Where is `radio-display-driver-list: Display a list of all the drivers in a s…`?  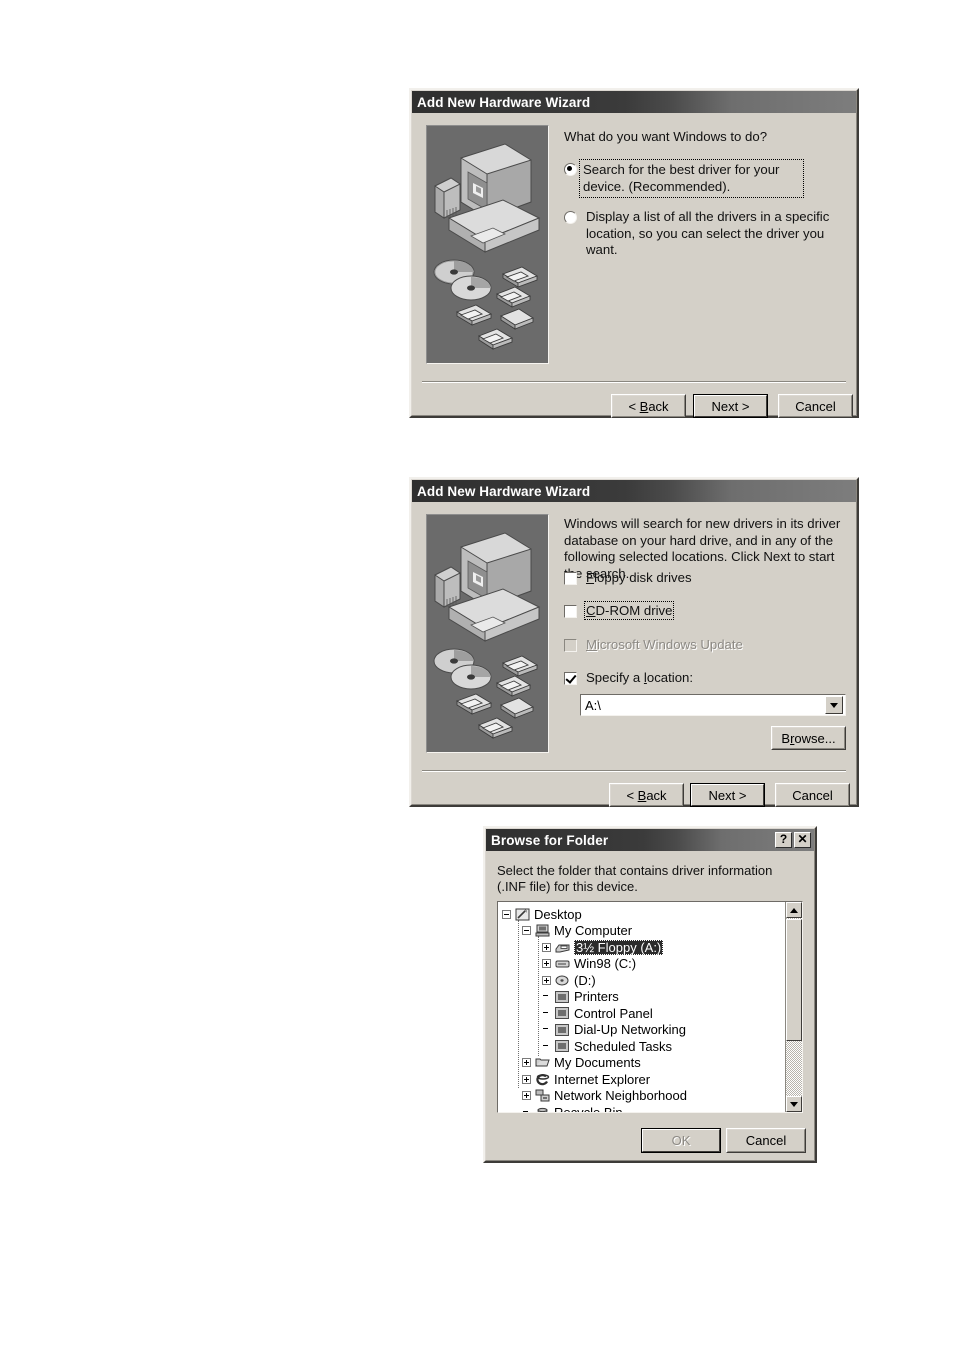 radio-display-driver-list: Display a list of all the drivers in a s… is located at coordinates (697, 234).